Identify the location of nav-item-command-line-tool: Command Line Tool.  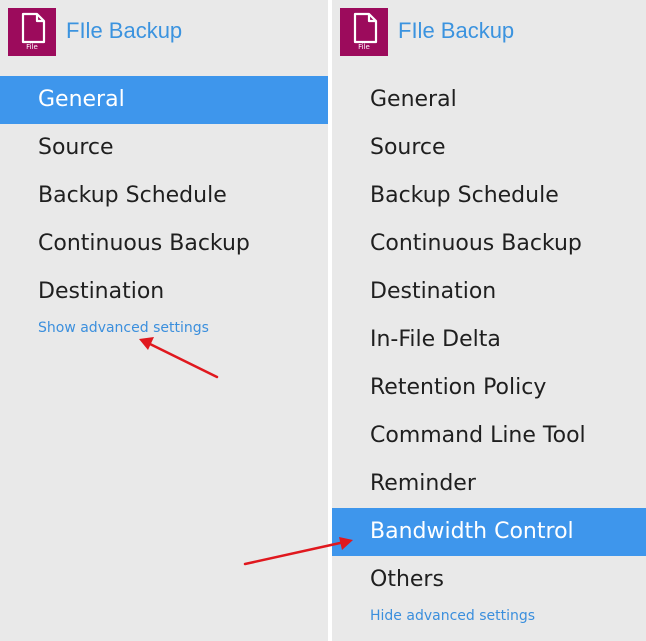
(489, 436).